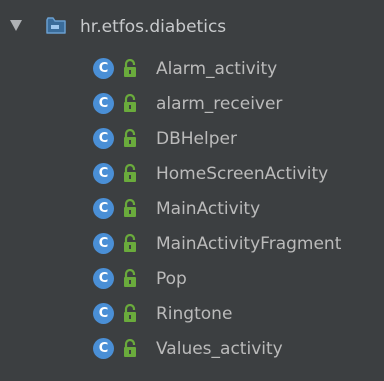 The height and width of the screenshot is (381, 384). I want to click on tree-item-alarm-receiver: C alarm_receiver, so click(192, 104).